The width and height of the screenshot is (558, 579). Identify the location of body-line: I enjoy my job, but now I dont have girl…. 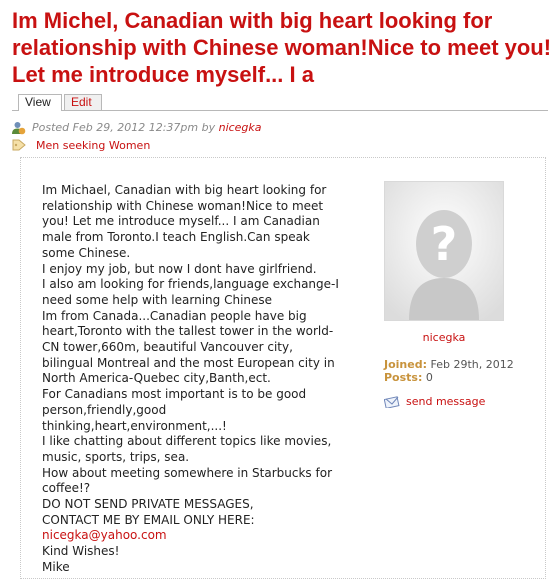
(179, 268).